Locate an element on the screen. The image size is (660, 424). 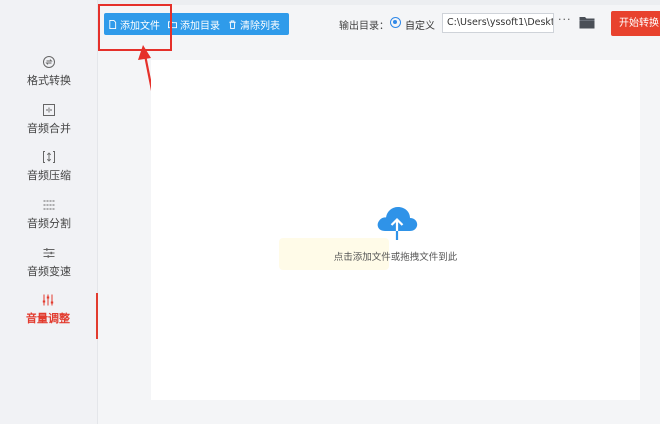
clear-list-button: 清除列表 is located at coordinates (254, 24).